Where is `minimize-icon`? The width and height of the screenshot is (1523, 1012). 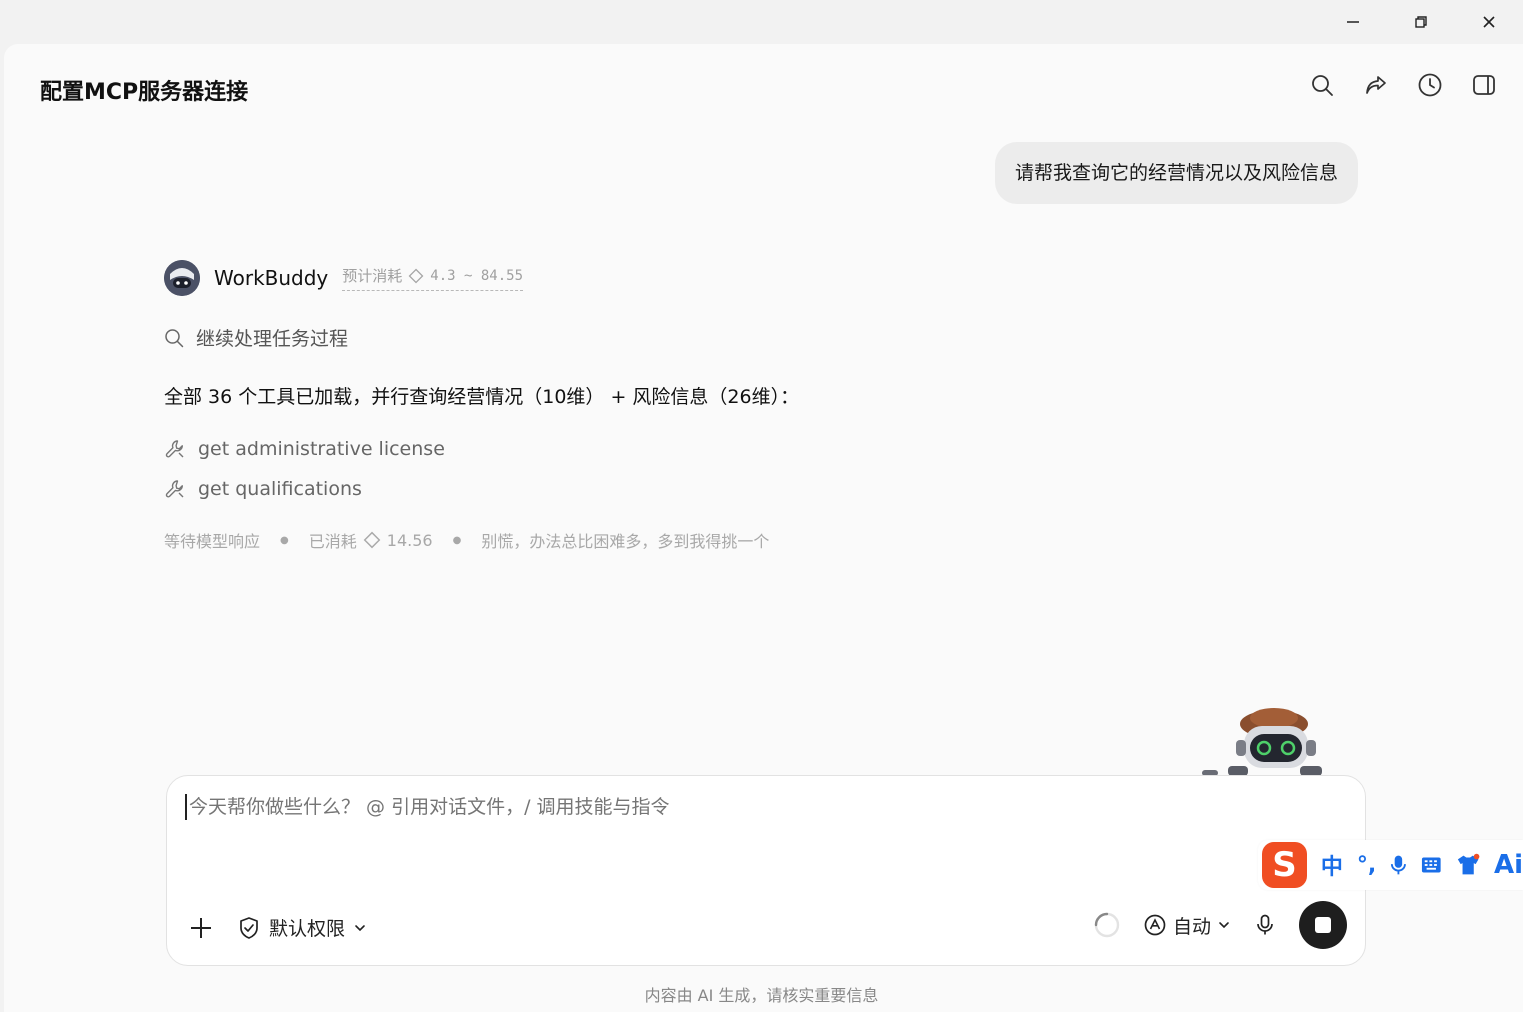 minimize-icon is located at coordinates (1353, 22).